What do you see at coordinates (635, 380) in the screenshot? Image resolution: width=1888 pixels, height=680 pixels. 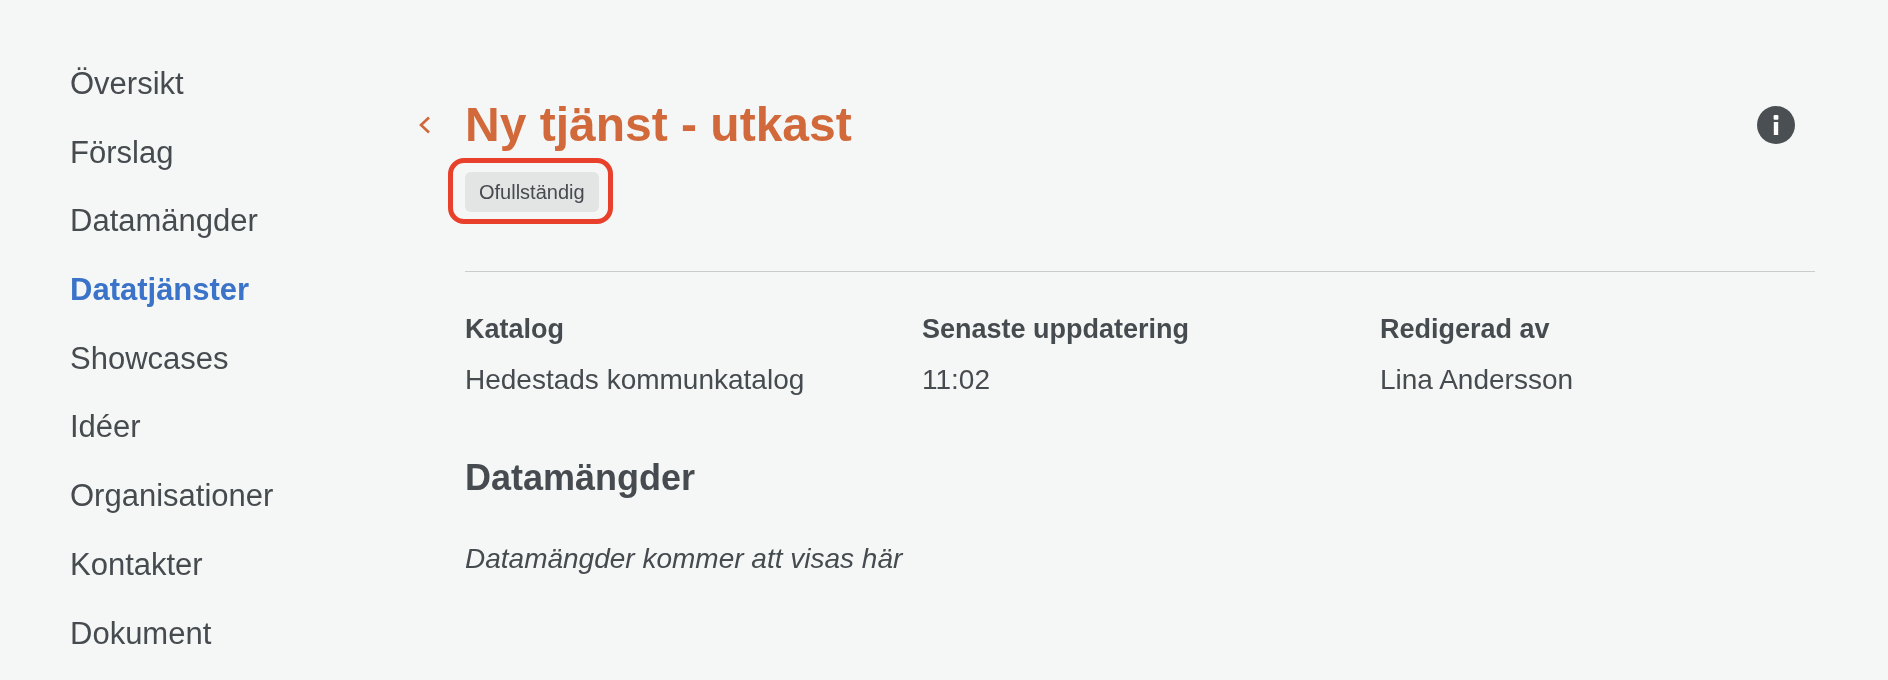 I see `detail-value: Hedestads kommunkatalog` at bounding box center [635, 380].